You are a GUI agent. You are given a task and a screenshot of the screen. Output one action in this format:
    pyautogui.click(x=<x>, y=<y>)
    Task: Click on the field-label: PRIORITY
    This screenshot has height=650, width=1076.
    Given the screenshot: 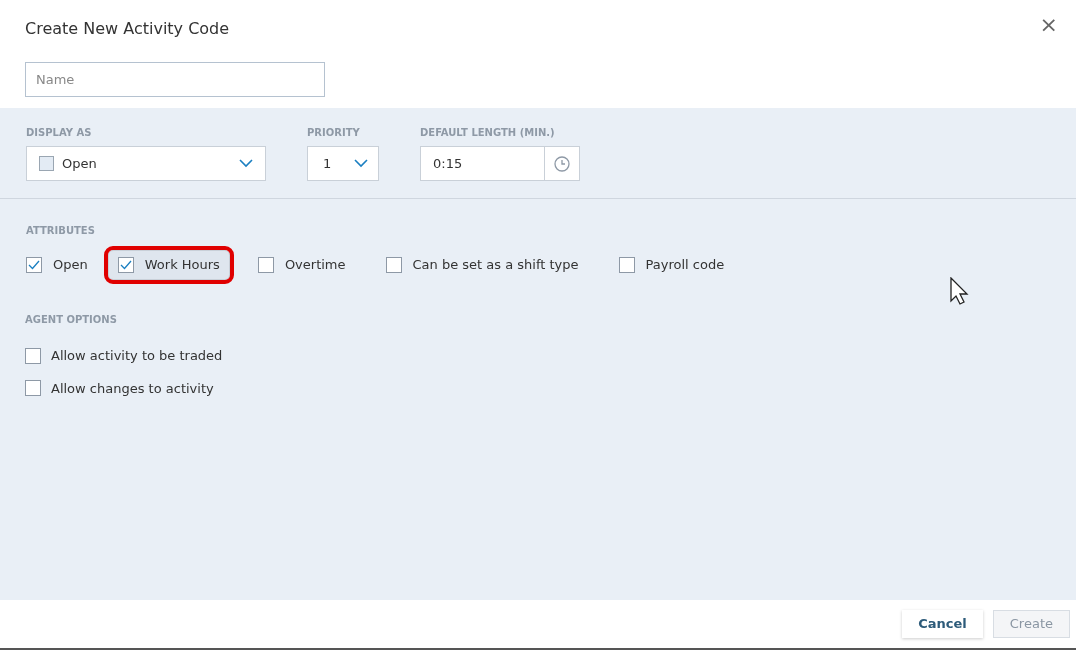 What is the action you would take?
    pyautogui.click(x=334, y=133)
    